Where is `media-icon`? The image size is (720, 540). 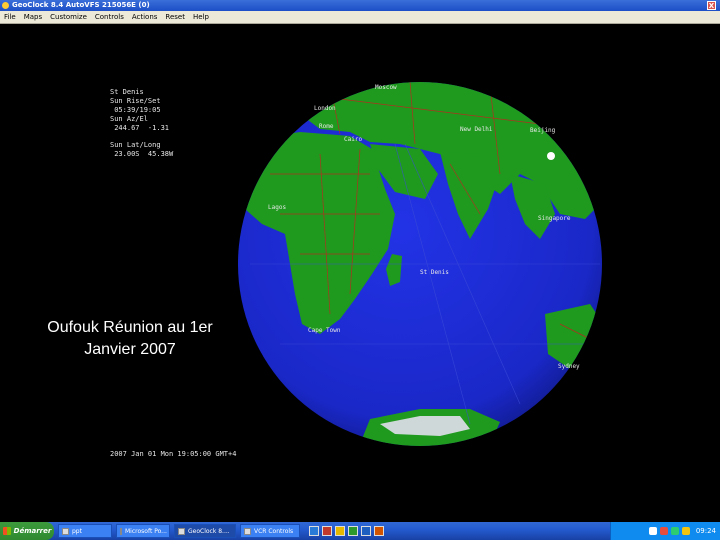 media-icon is located at coordinates (327, 531).